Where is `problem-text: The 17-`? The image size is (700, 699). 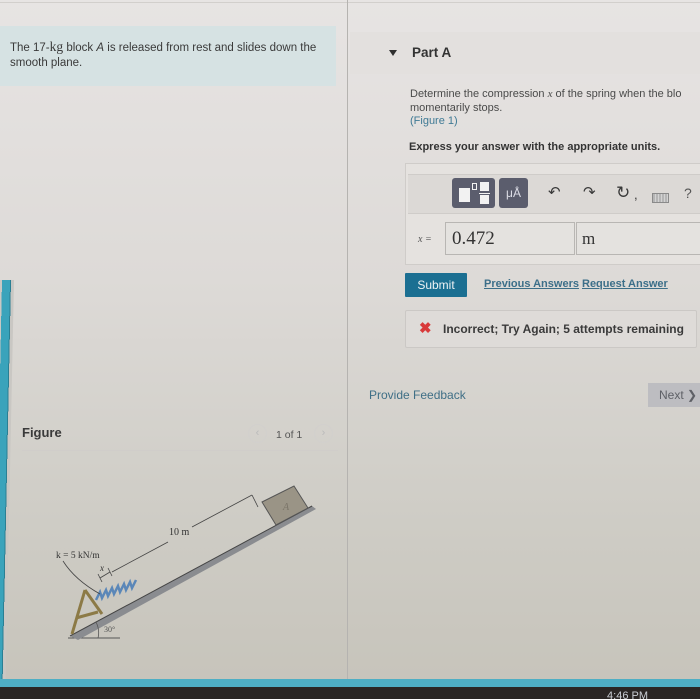
problem-text: The 17- is located at coordinates (30, 48).